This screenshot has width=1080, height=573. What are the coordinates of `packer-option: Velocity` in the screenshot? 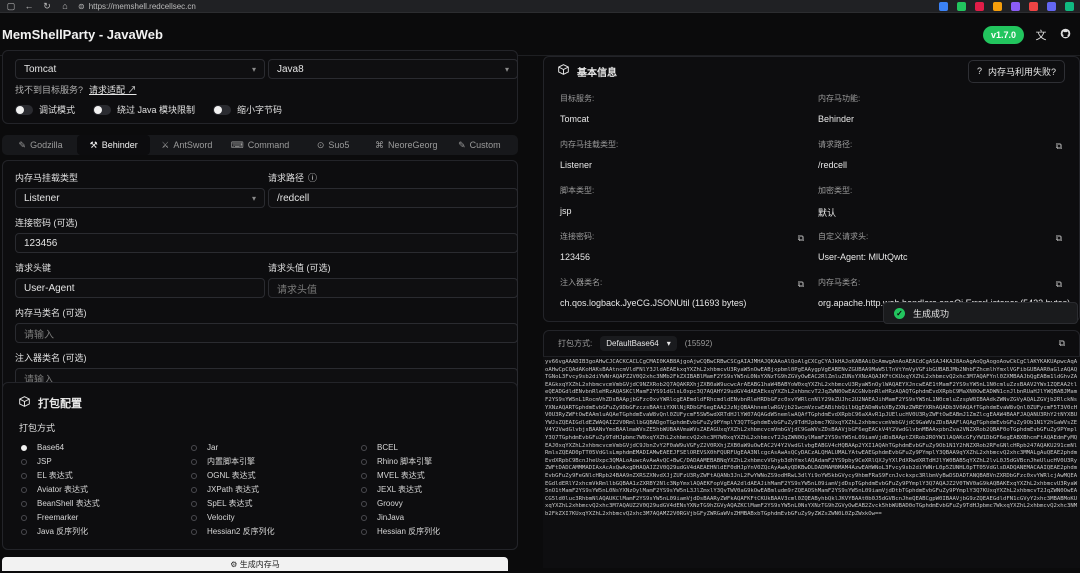 It's located at (276, 517).